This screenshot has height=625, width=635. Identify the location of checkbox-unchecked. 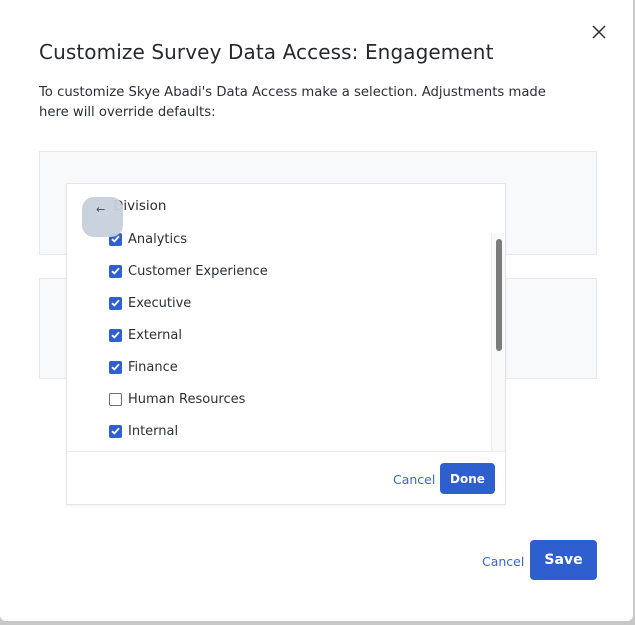
(115, 399).